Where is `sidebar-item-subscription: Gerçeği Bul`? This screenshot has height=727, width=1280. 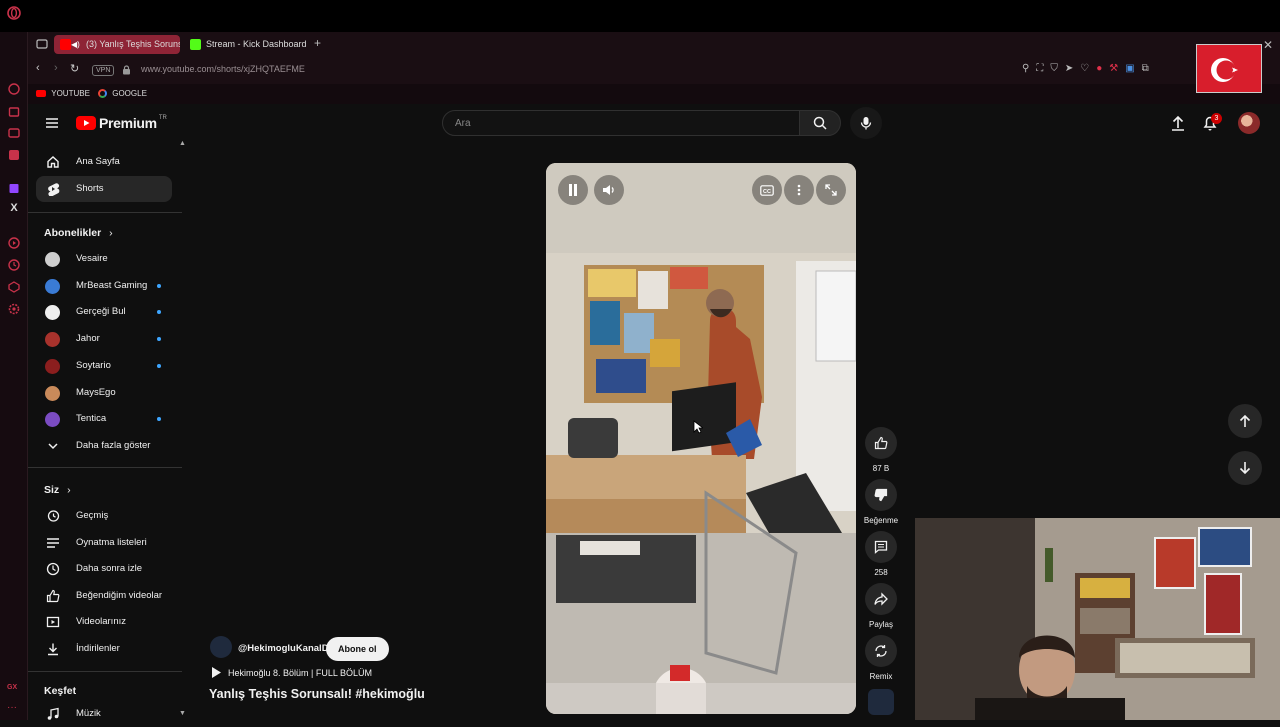 sidebar-item-subscription: Gerçeği Bul is located at coordinates (104, 312).